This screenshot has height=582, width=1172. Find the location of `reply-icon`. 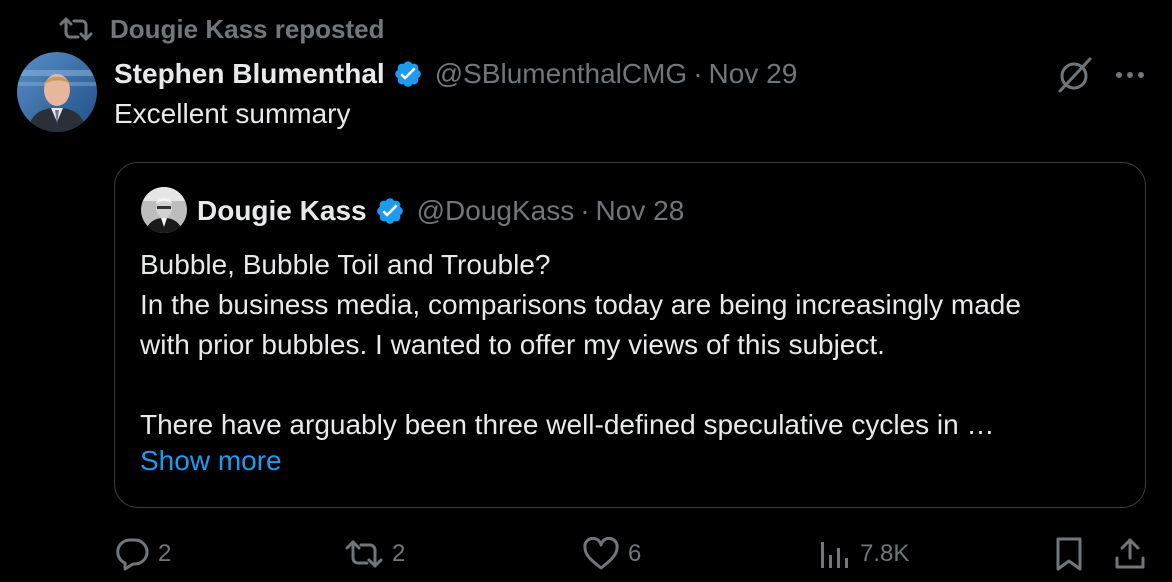

reply-icon is located at coordinates (132, 554).